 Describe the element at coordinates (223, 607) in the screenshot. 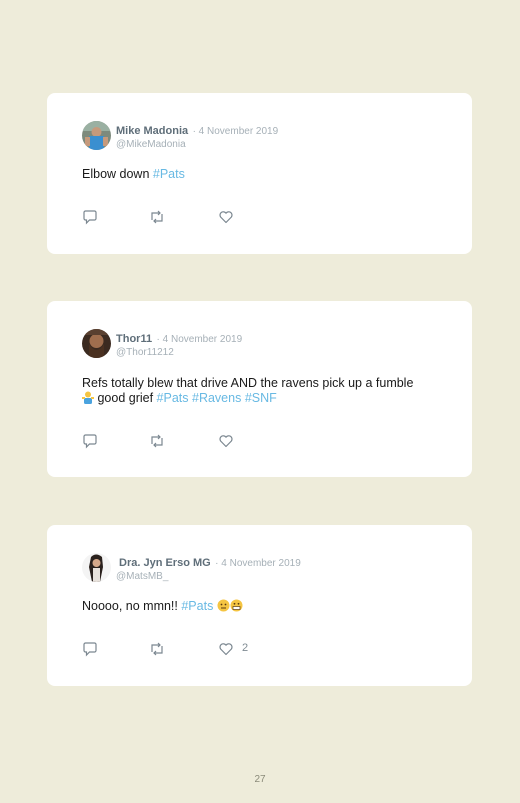

I see `face-with-raised-eyebrow-icon` at that location.